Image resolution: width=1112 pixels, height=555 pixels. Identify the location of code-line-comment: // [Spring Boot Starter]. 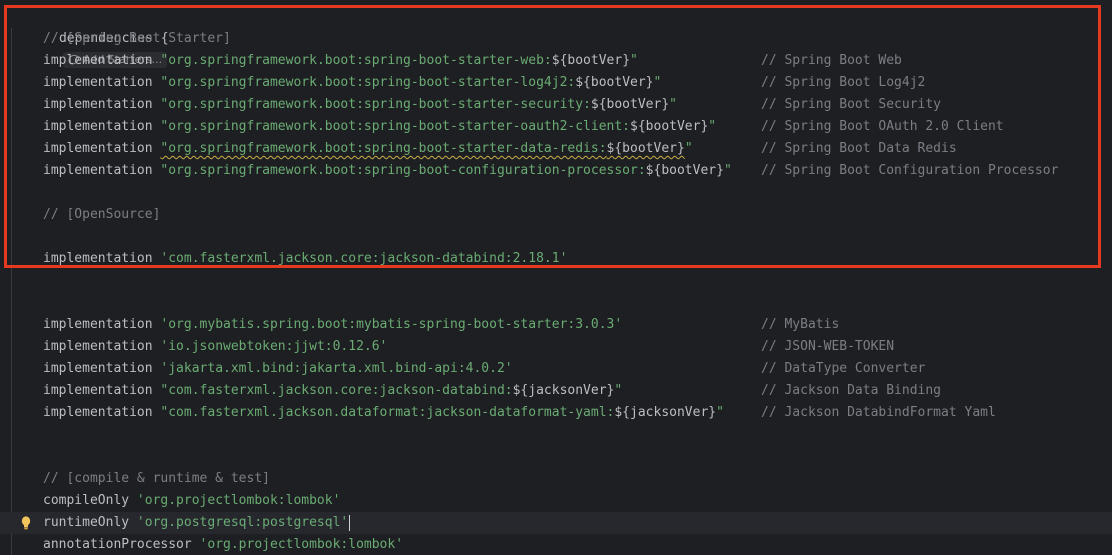
(556, 39).